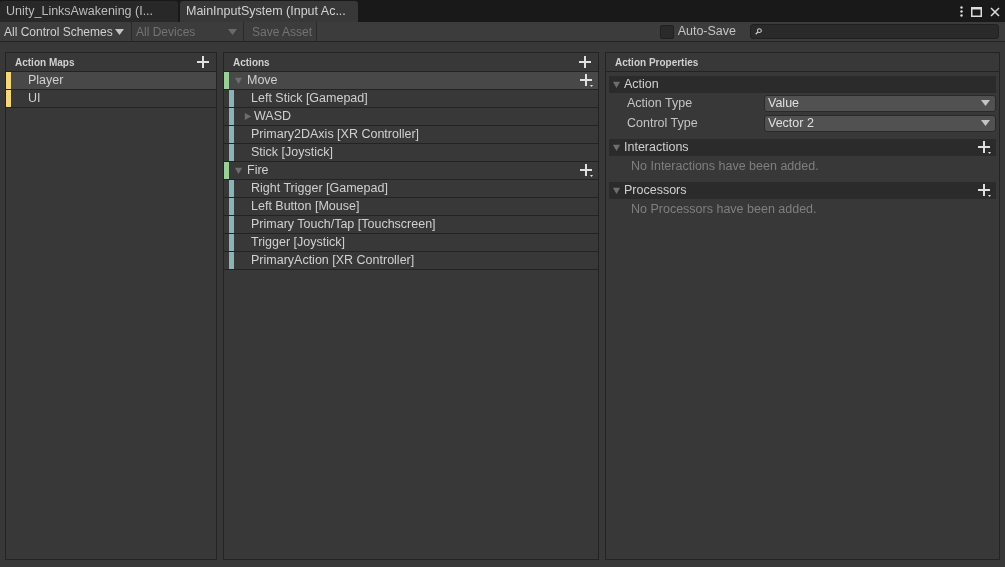 This screenshot has width=1005, height=567. Describe the element at coordinates (45, 62) in the screenshot. I see `panel-title: Action Maps` at that location.